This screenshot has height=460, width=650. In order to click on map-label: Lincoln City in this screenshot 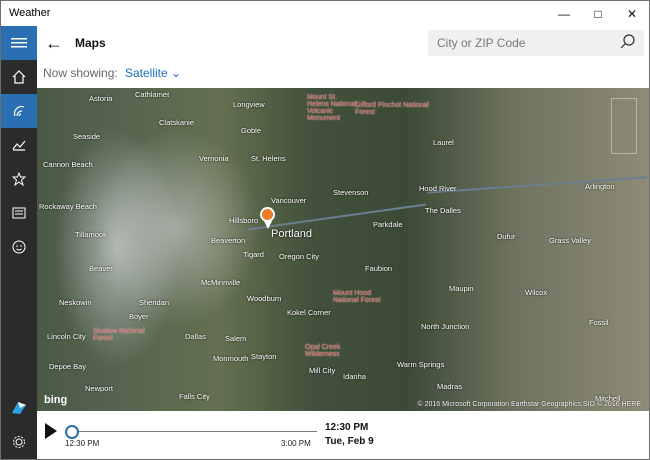, I will do `click(66, 336)`.